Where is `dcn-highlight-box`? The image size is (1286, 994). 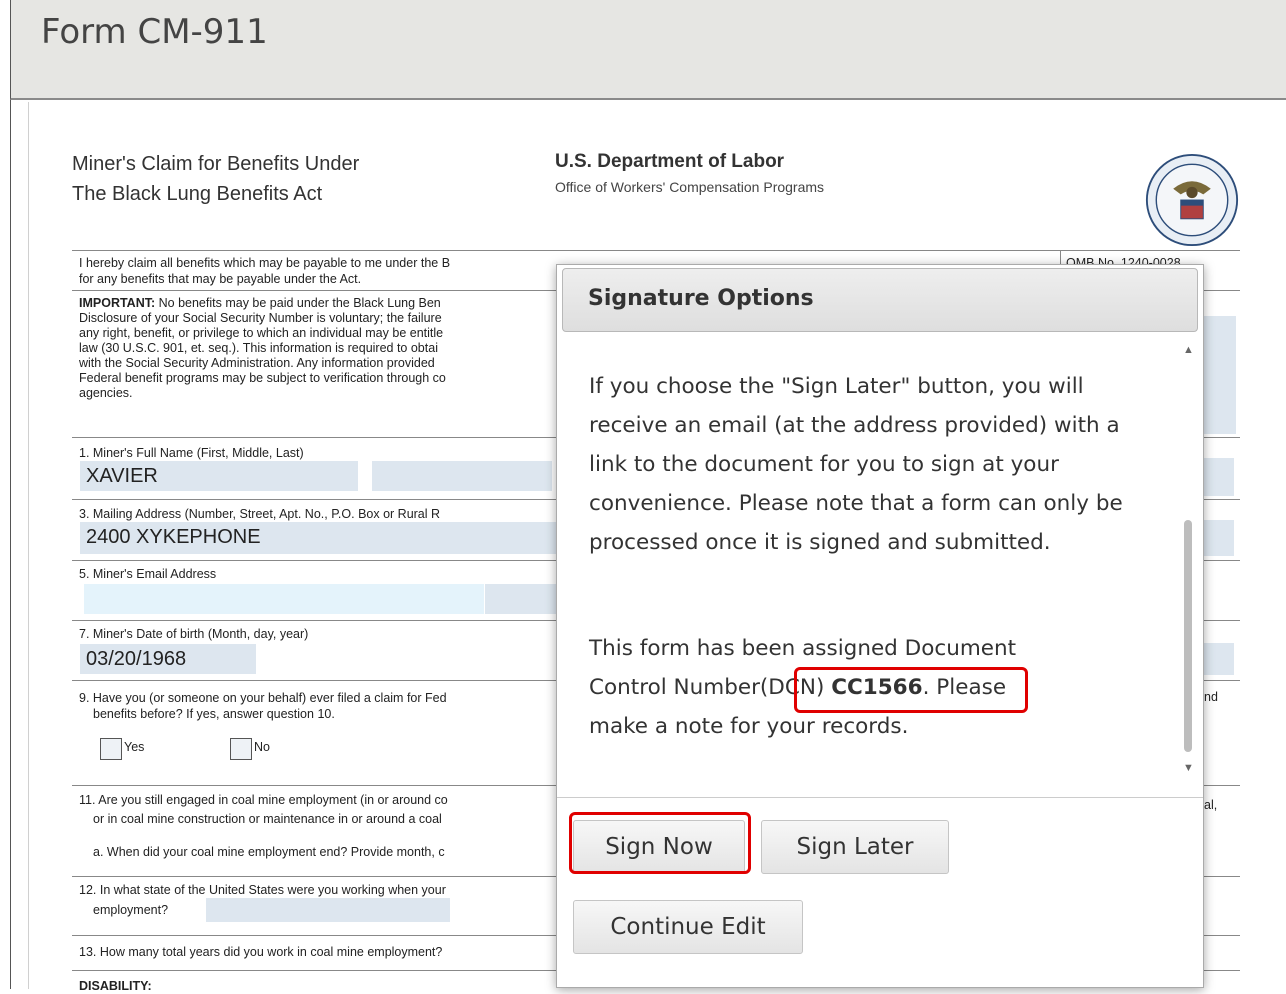
dcn-highlight-box is located at coordinates (911, 690).